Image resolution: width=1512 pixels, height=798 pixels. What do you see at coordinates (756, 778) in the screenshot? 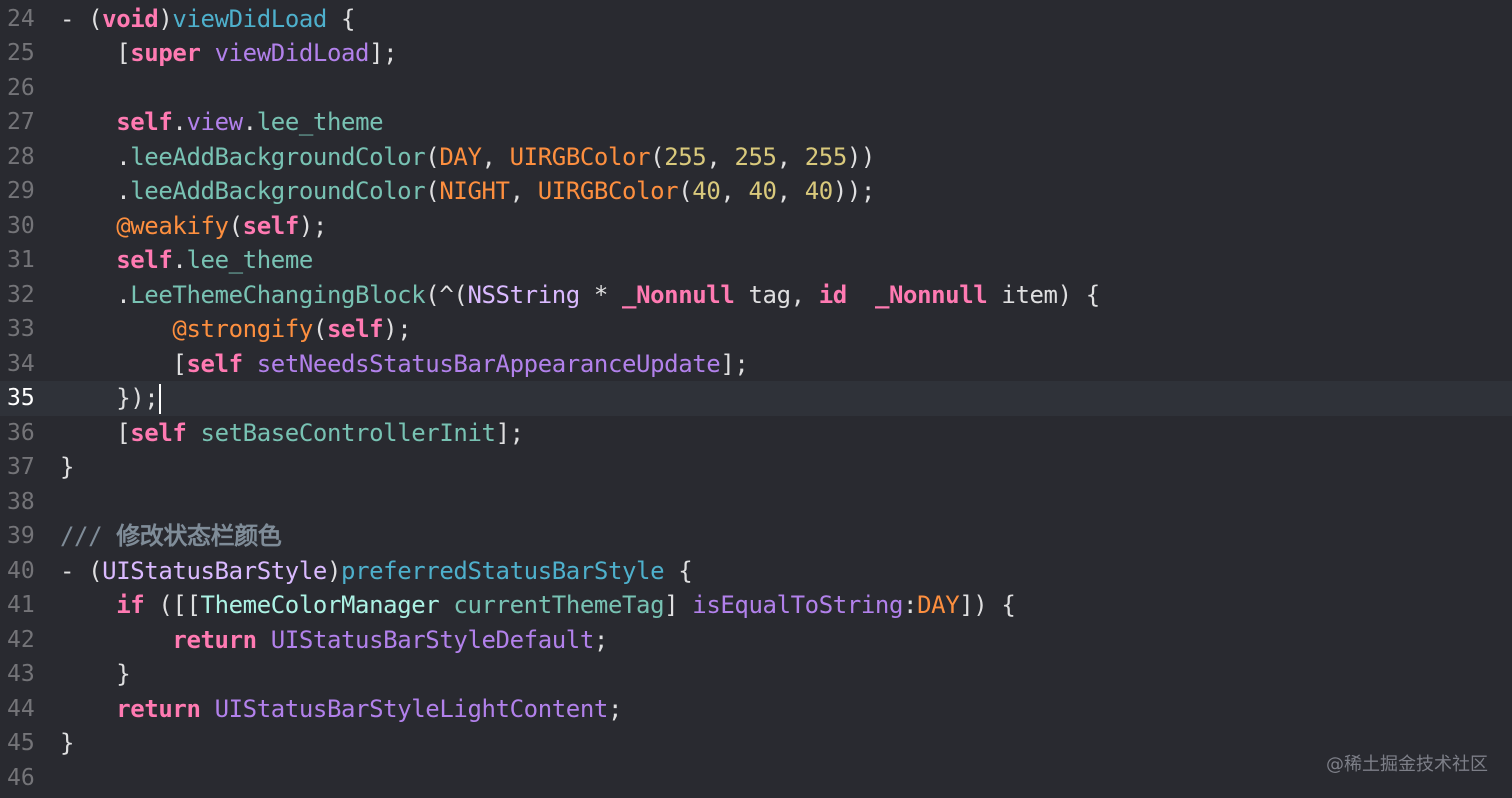
I see `code-line: 46` at bounding box center [756, 778].